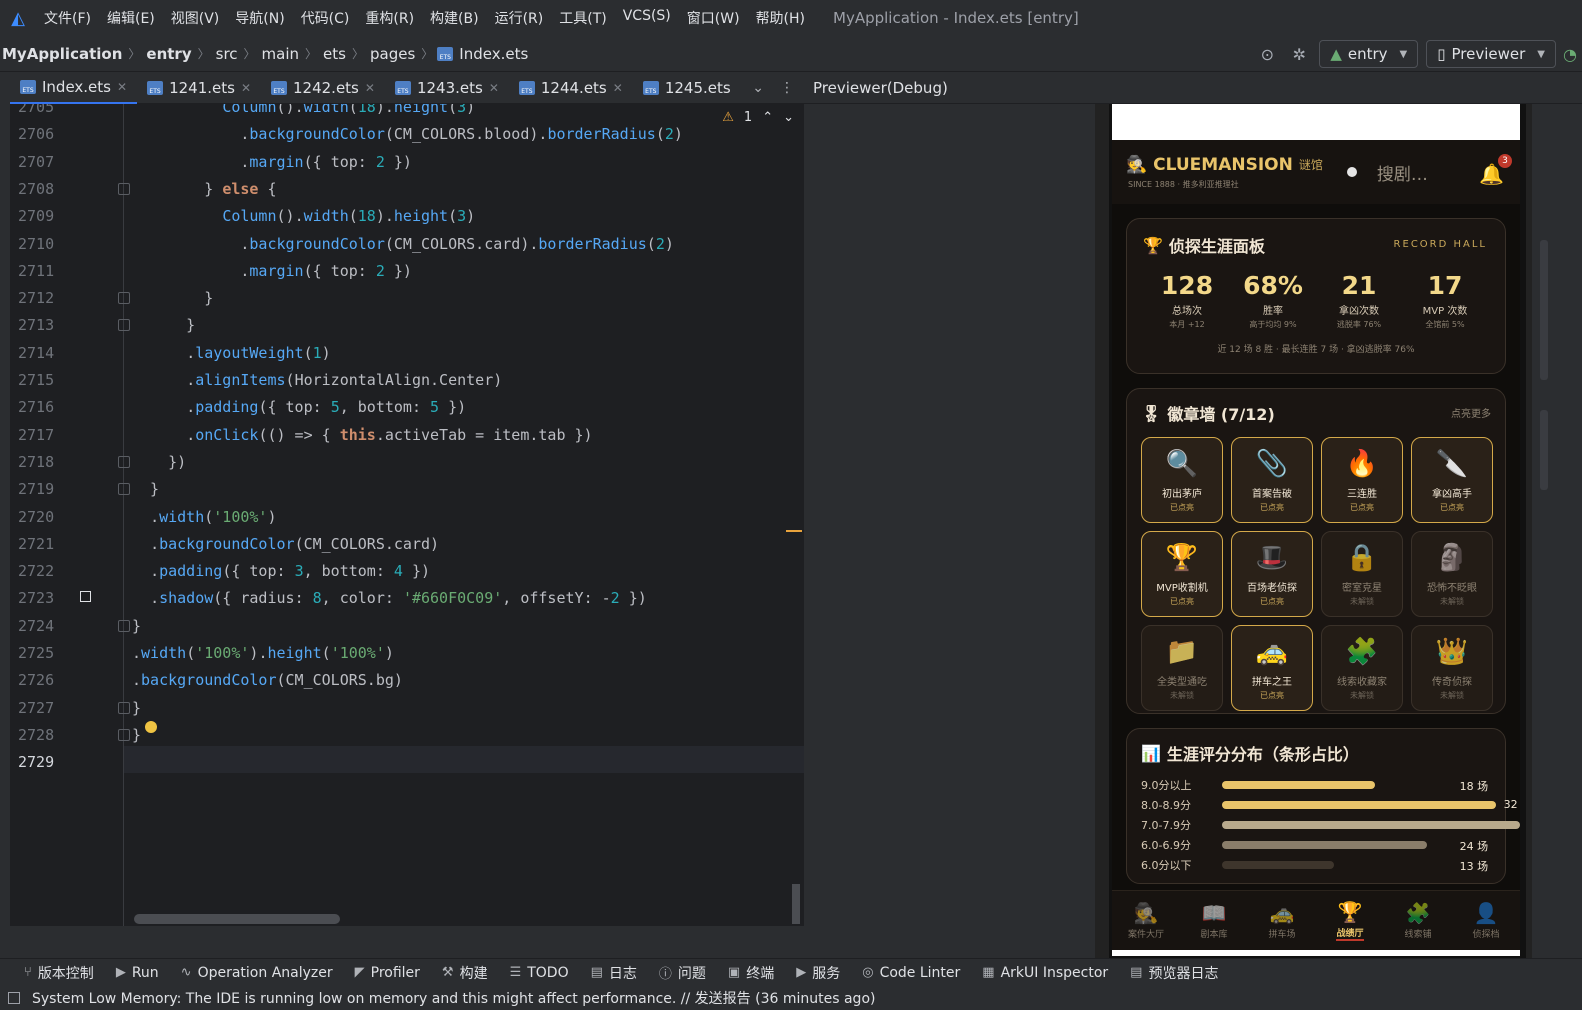  Describe the element at coordinates (62, 54) in the screenshot. I see `breadcrumb-item: MyApplication` at that location.